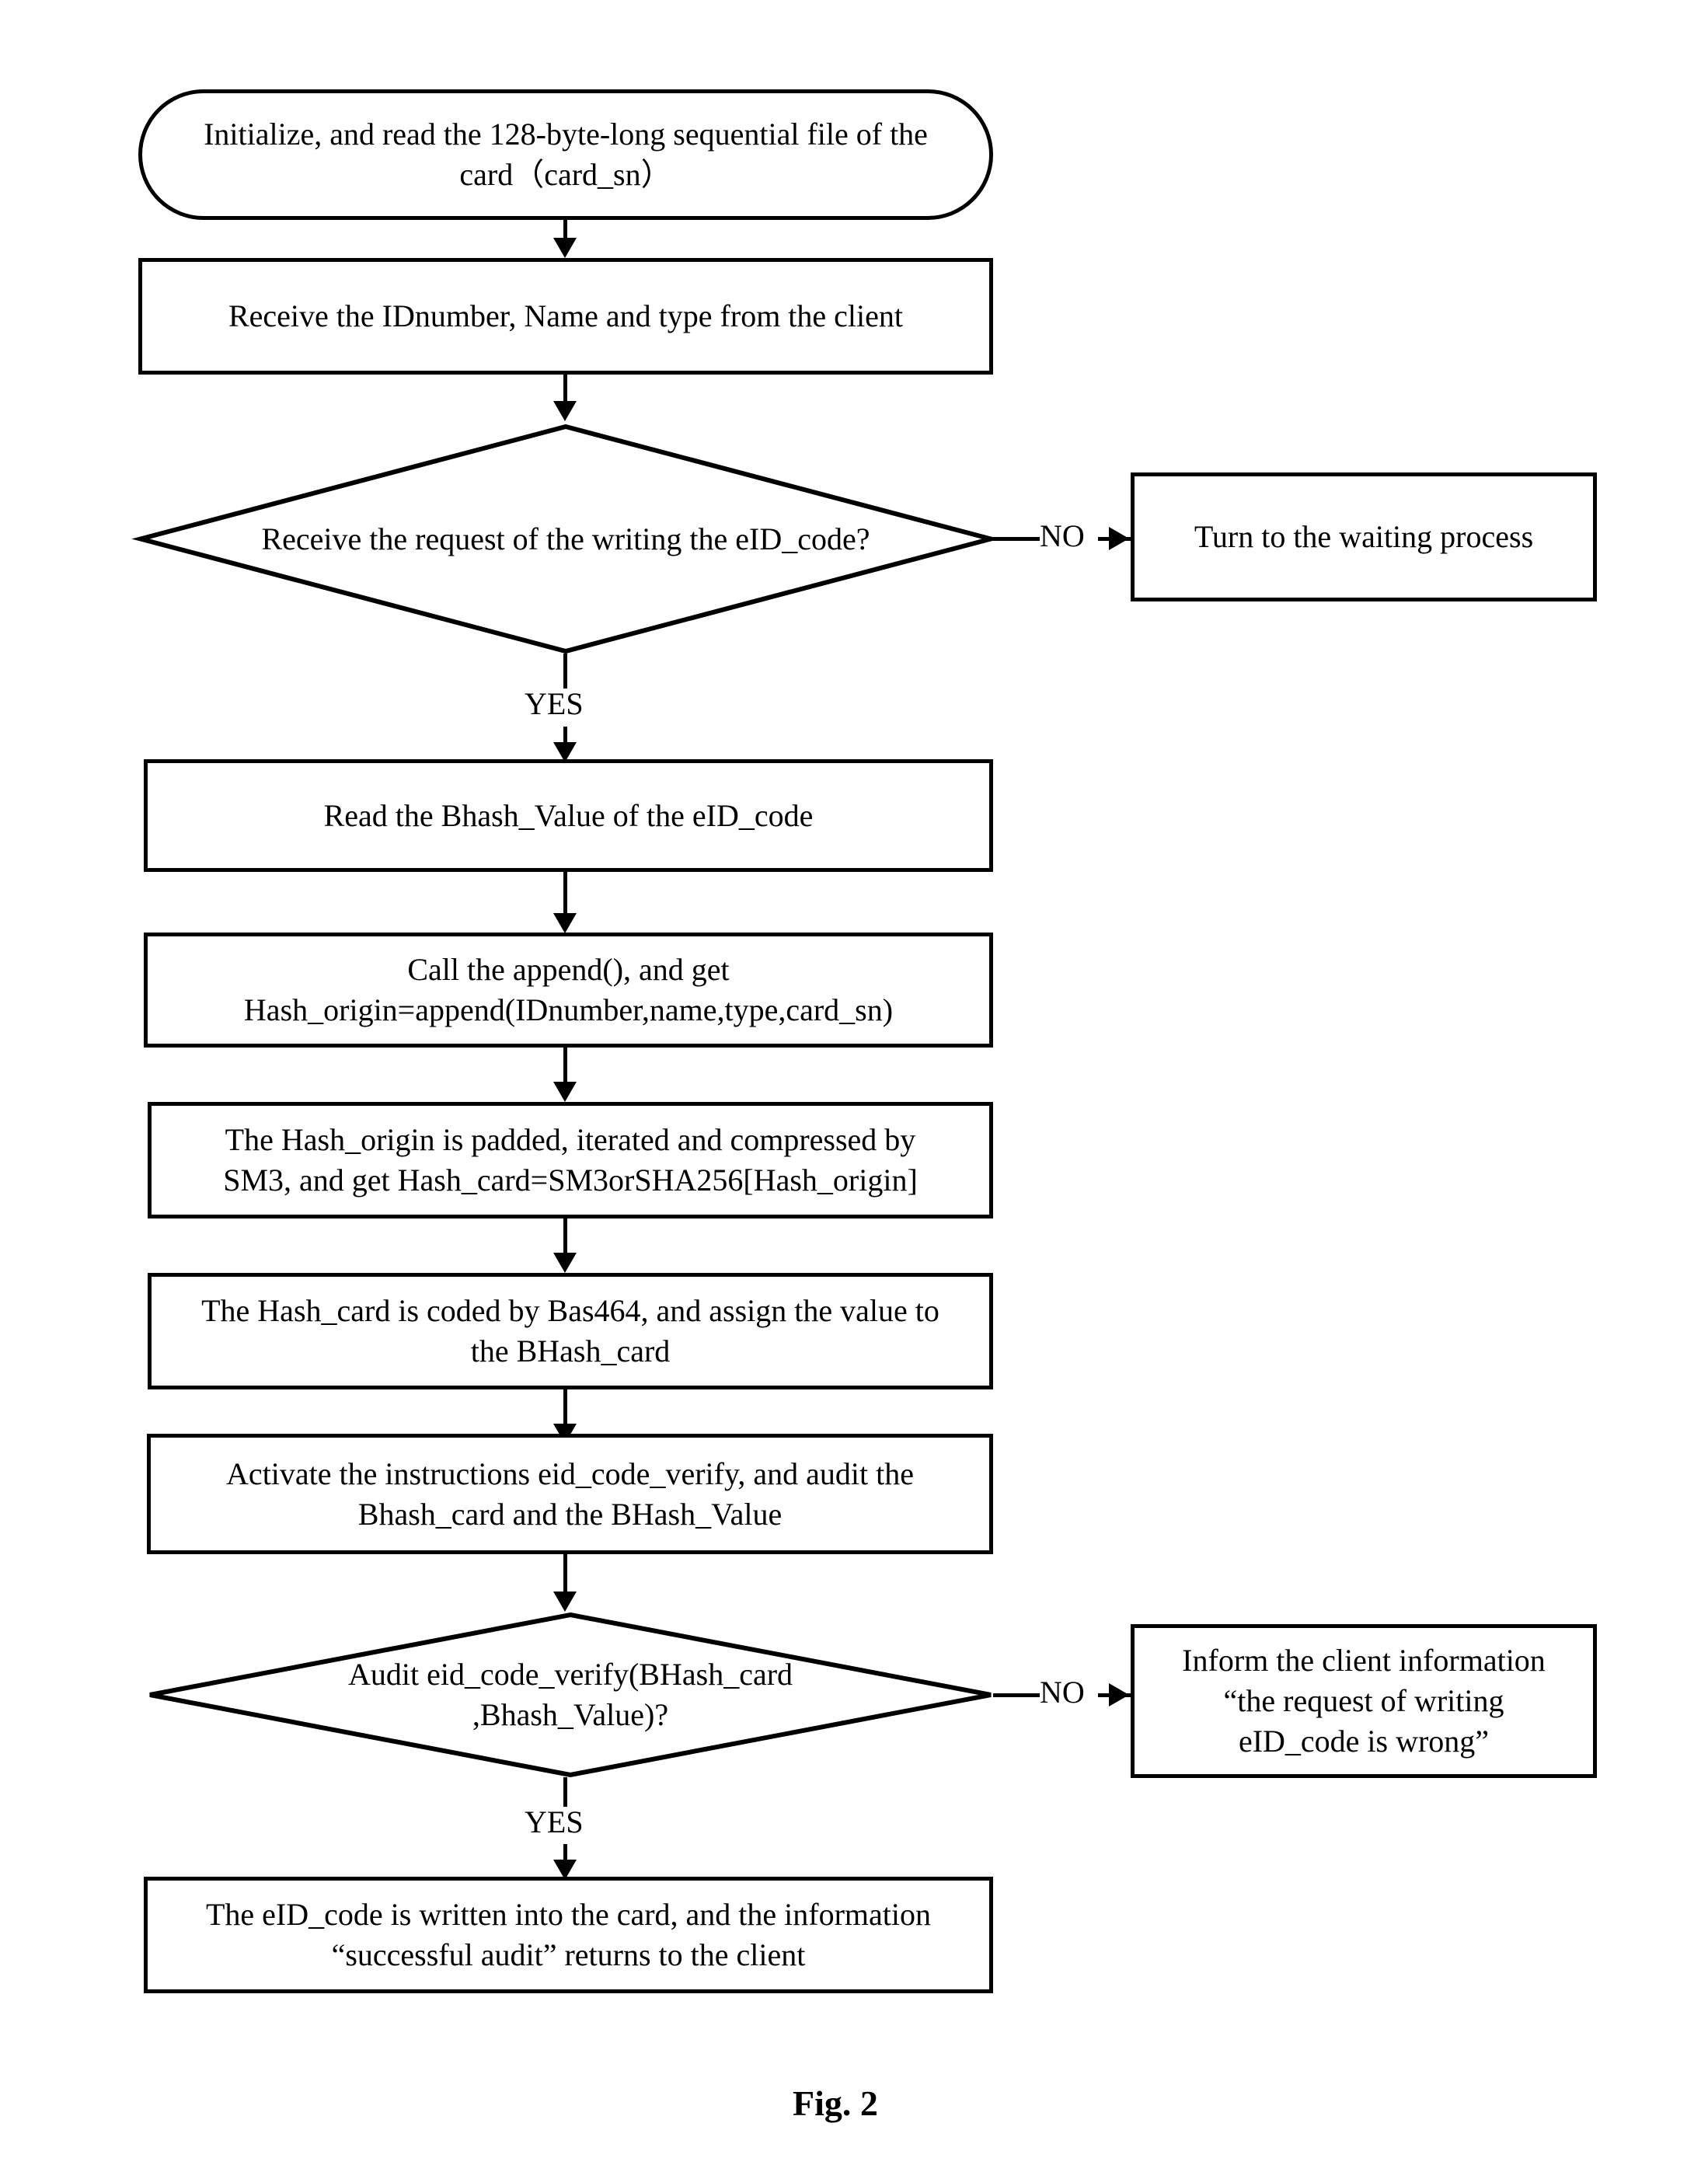  I want to click on arrowhead-decision-audit-no, so click(1119, 1695).